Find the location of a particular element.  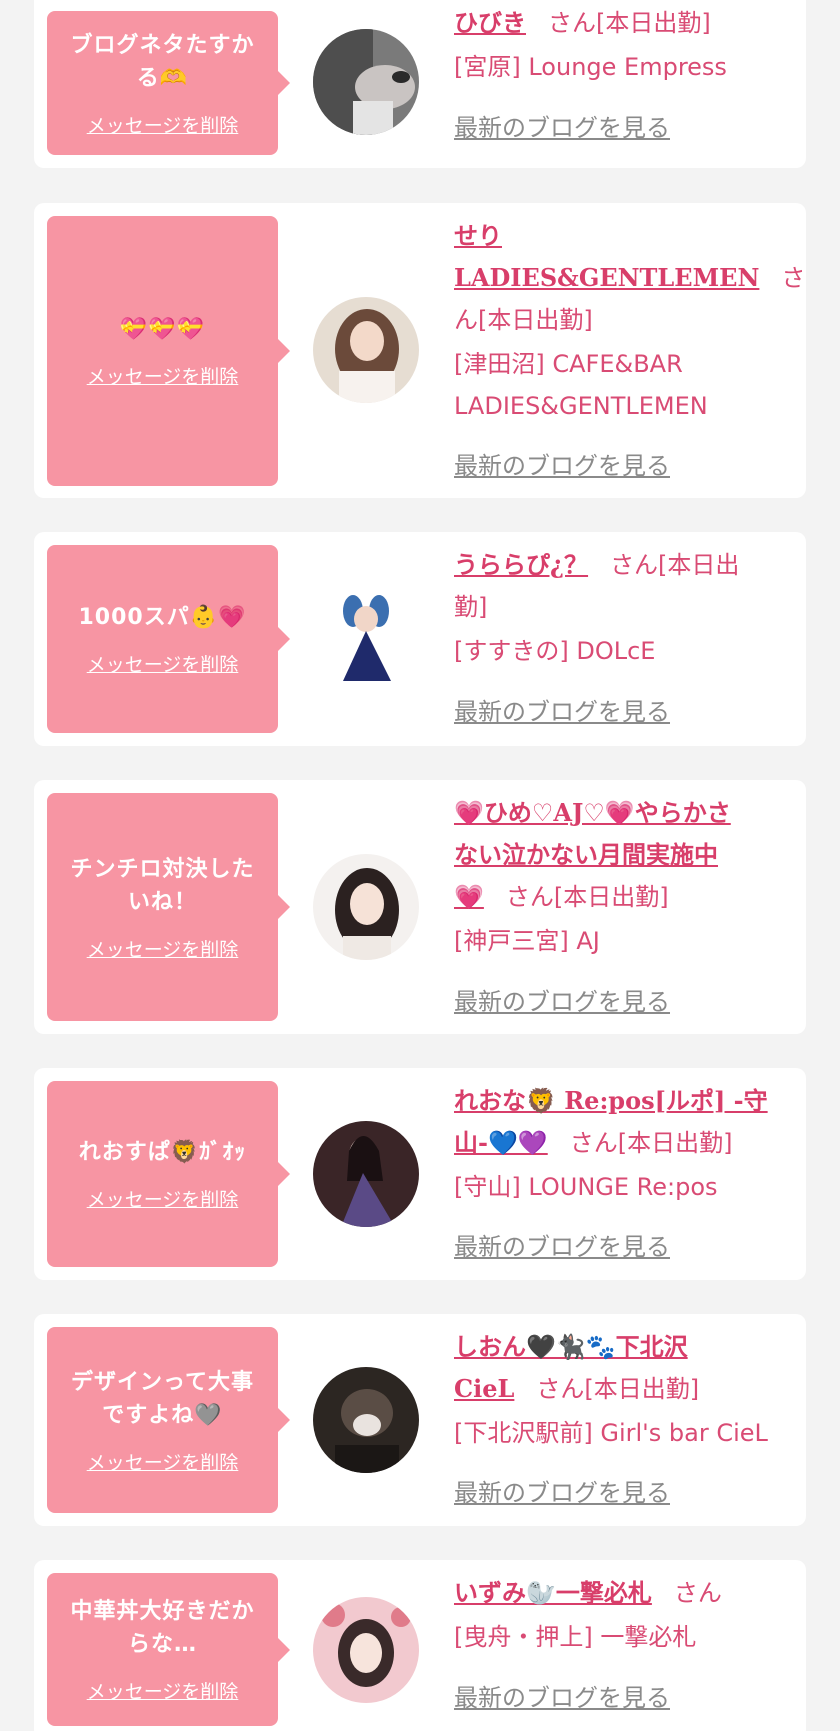

cast-name-link: 💗 is located at coordinates (469, 896).